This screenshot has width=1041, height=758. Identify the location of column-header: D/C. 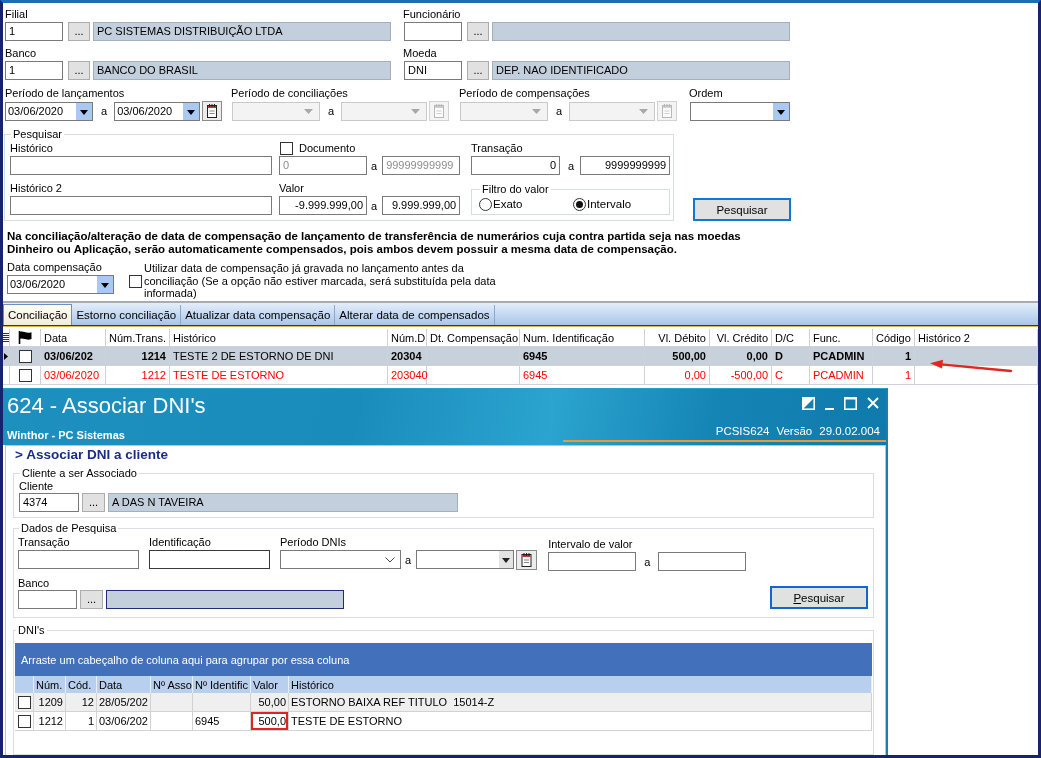
(784, 337).